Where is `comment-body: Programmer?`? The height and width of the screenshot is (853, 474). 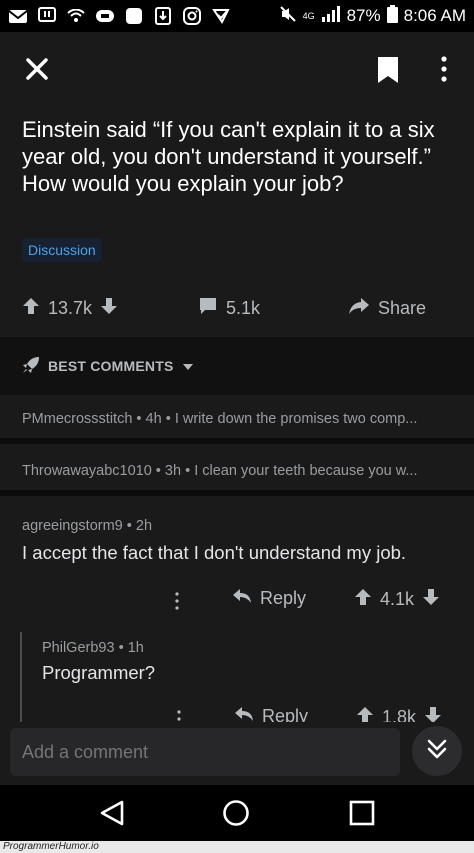
comment-body: Programmer? is located at coordinates (99, 672).